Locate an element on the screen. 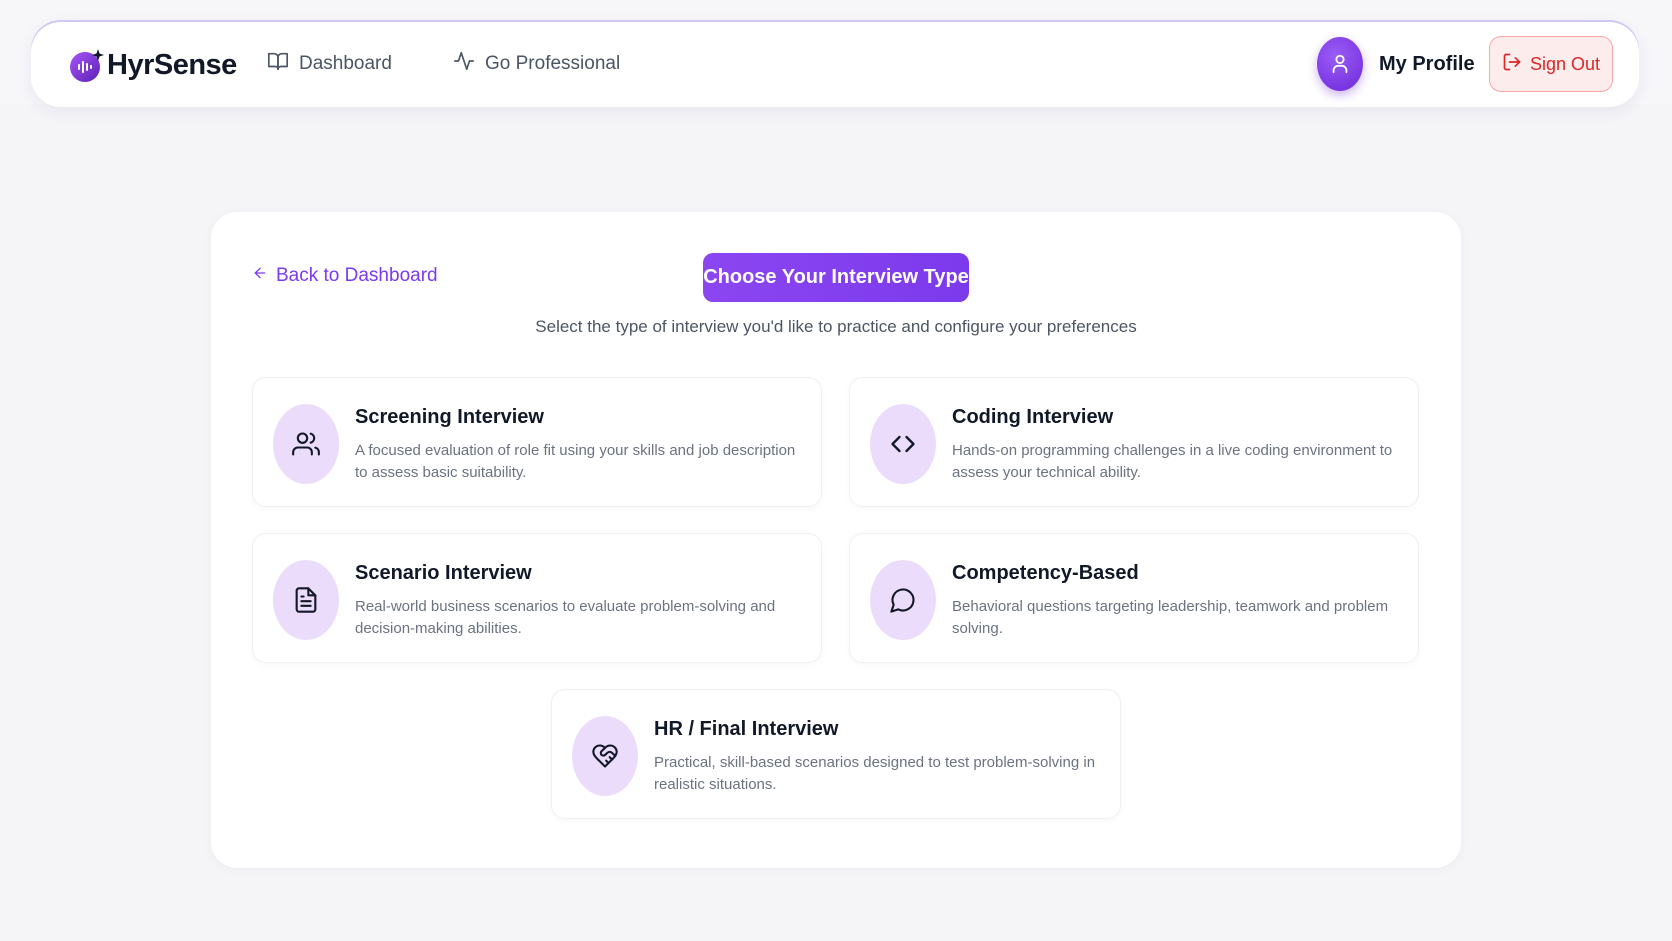  avatar is located at coordinates (1340, 64).